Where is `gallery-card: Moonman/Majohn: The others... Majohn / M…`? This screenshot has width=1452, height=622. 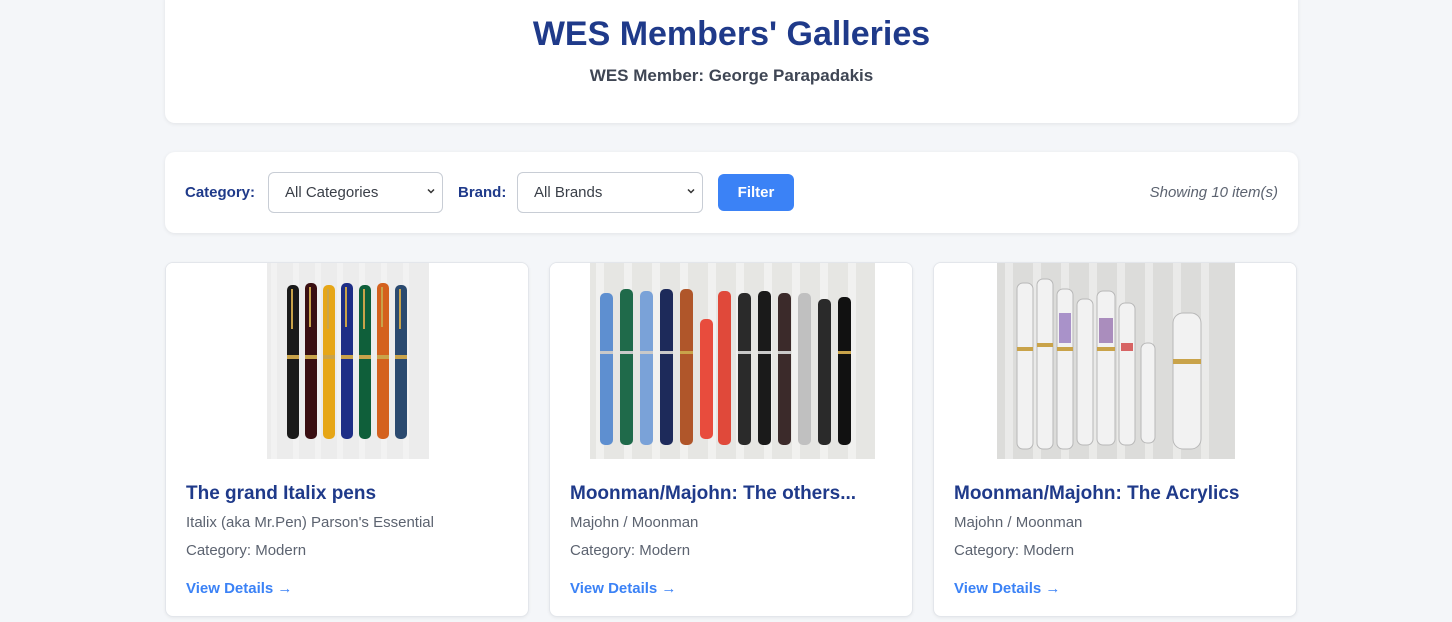
gallery-card: Moonman/Majohn: The others... Majohn / M… is located at coordinates (731, 439).